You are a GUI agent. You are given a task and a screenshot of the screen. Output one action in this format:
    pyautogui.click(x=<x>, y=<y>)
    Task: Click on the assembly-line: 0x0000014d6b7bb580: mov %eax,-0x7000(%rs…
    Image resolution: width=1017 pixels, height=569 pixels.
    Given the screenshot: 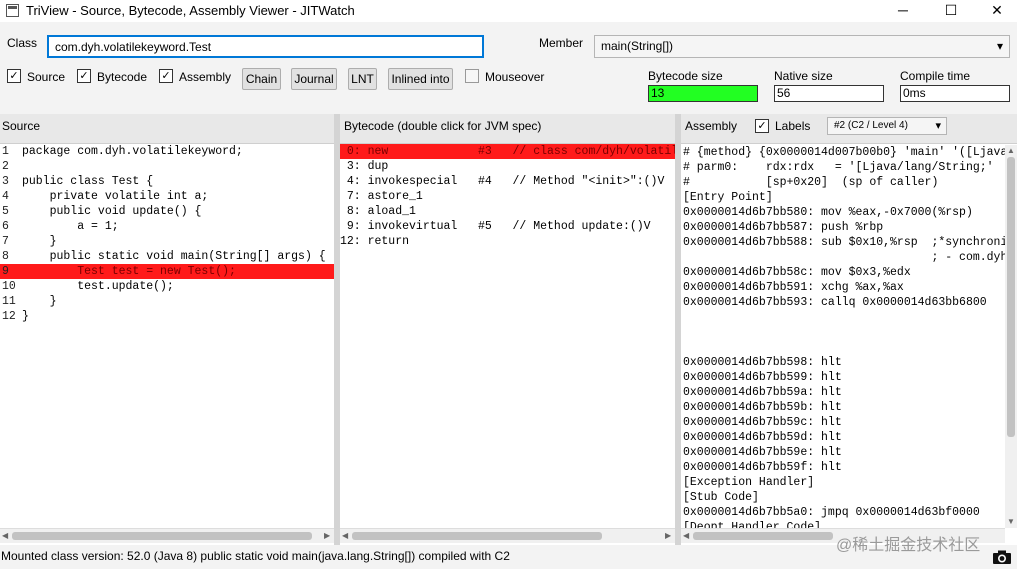 What is the action you would take?
    pyautogui.click(x=844, y=212)
    